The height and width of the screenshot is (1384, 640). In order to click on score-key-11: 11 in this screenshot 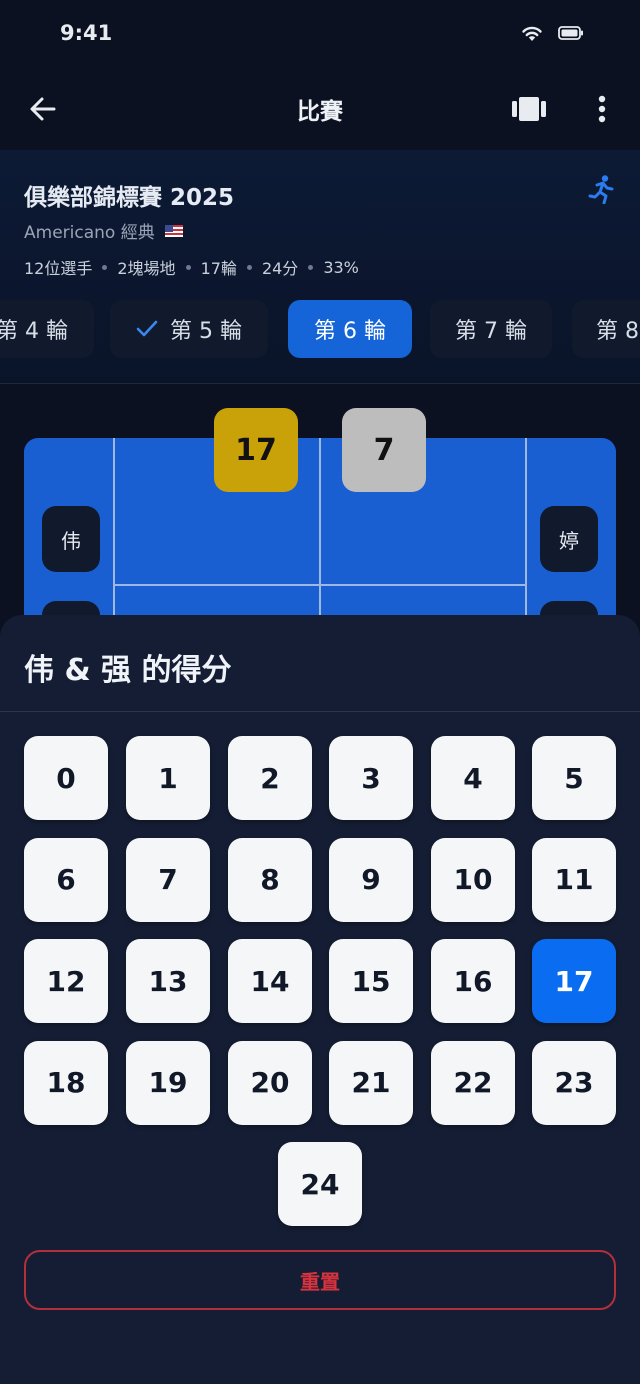, I will do `click(574, 879)`.